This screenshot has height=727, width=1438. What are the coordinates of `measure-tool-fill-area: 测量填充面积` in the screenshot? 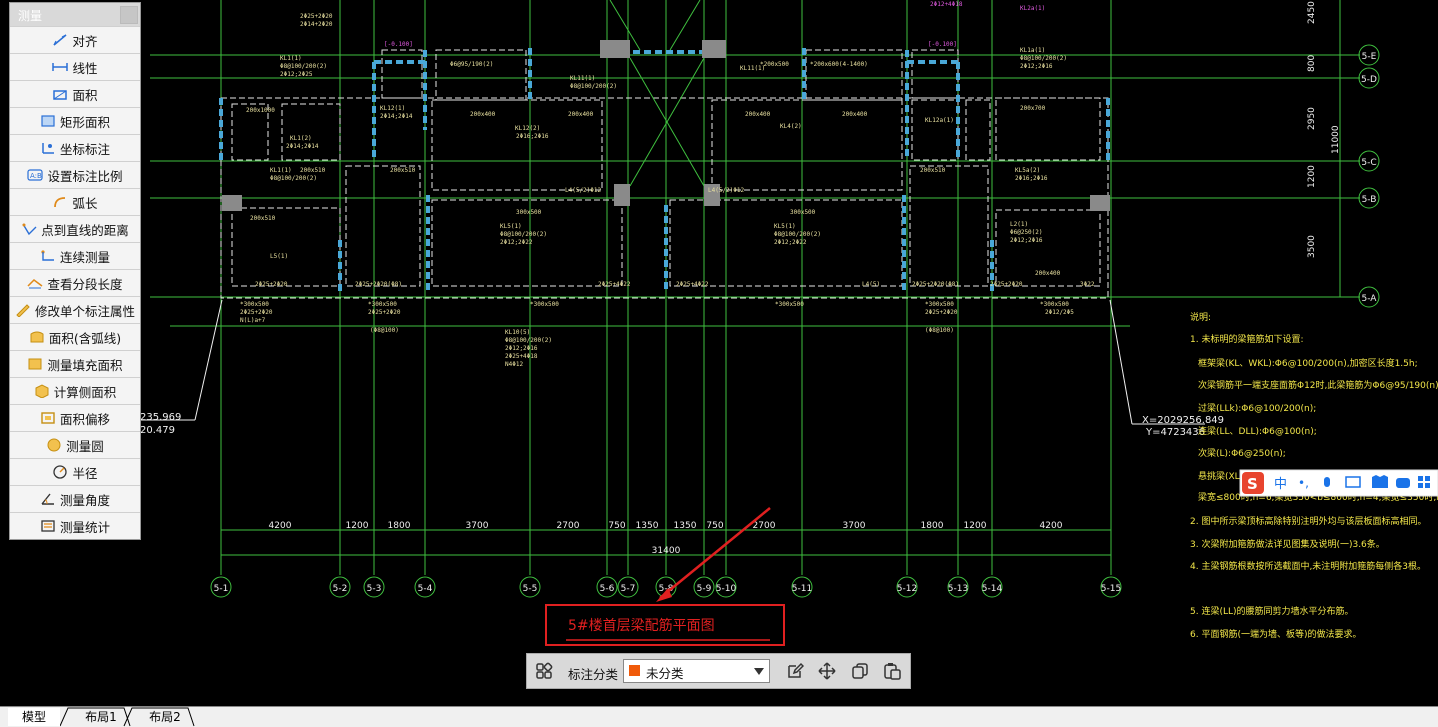 It's located at (75, 363).